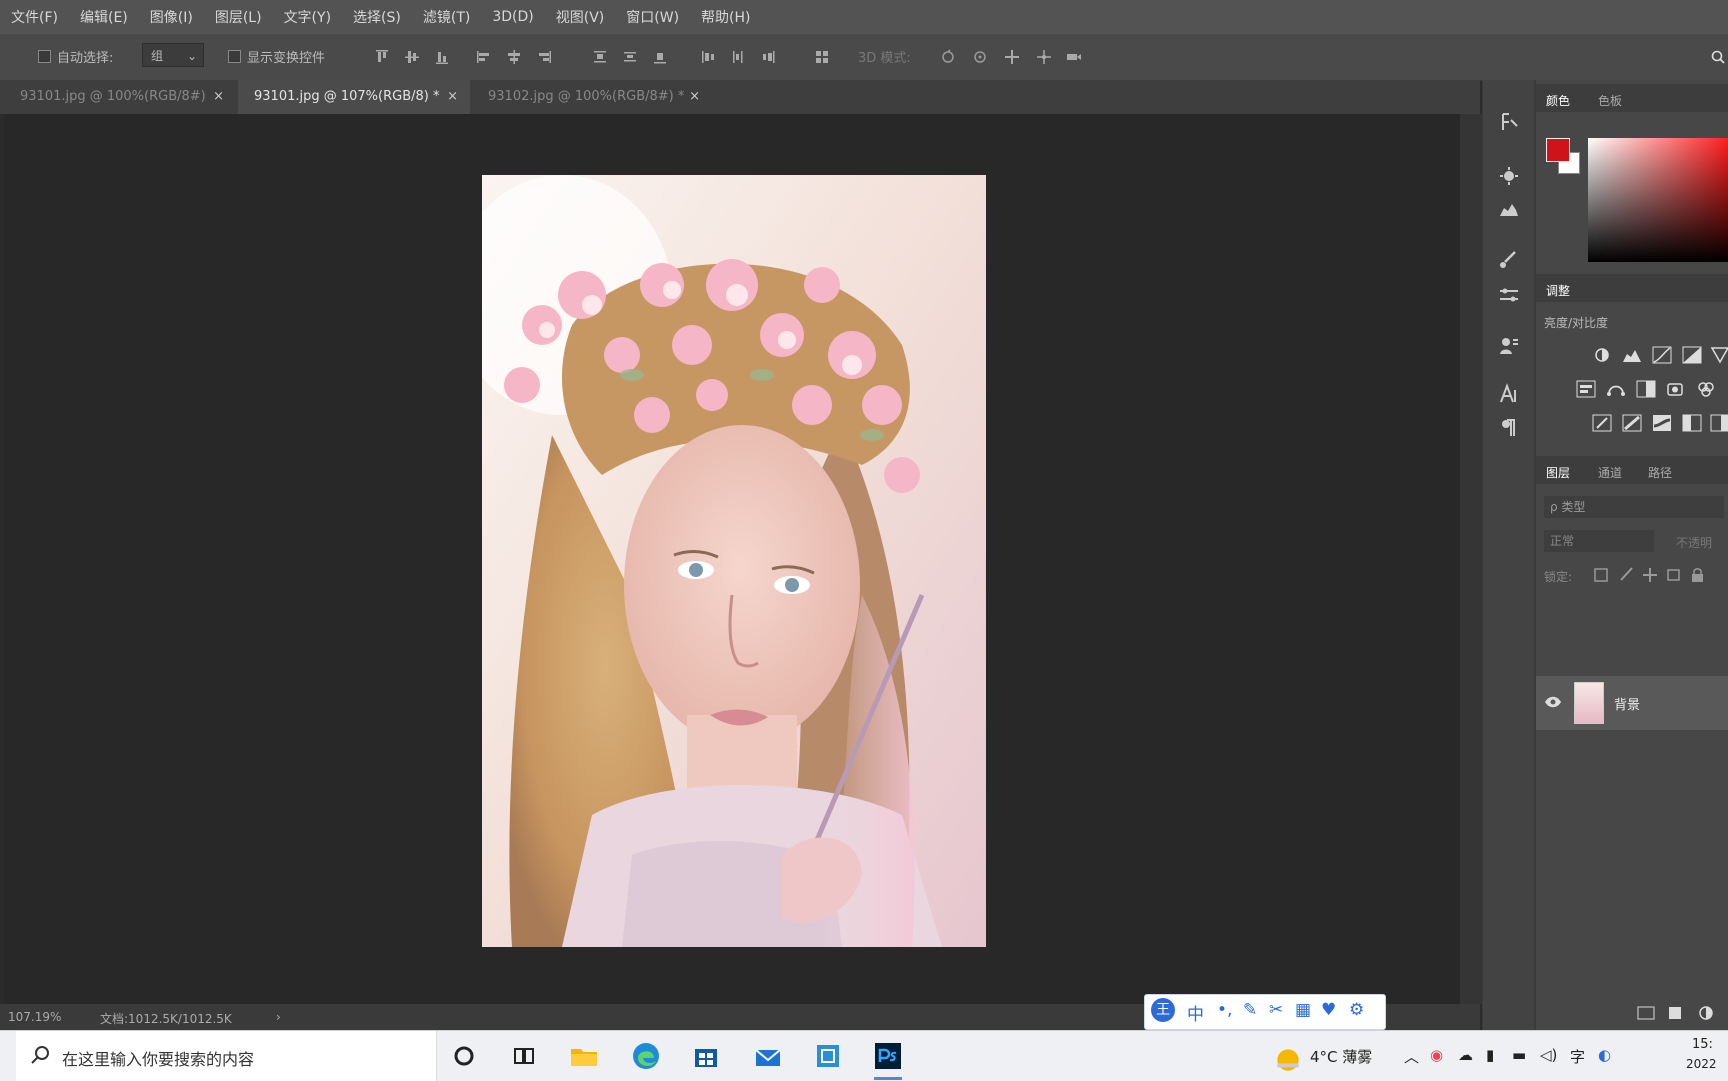 The width and height of the screenshot is (1728, 1081). Describe the element at coordinates (646, 1056) in the screenshot. I see `edge-browser-icon` at that location.